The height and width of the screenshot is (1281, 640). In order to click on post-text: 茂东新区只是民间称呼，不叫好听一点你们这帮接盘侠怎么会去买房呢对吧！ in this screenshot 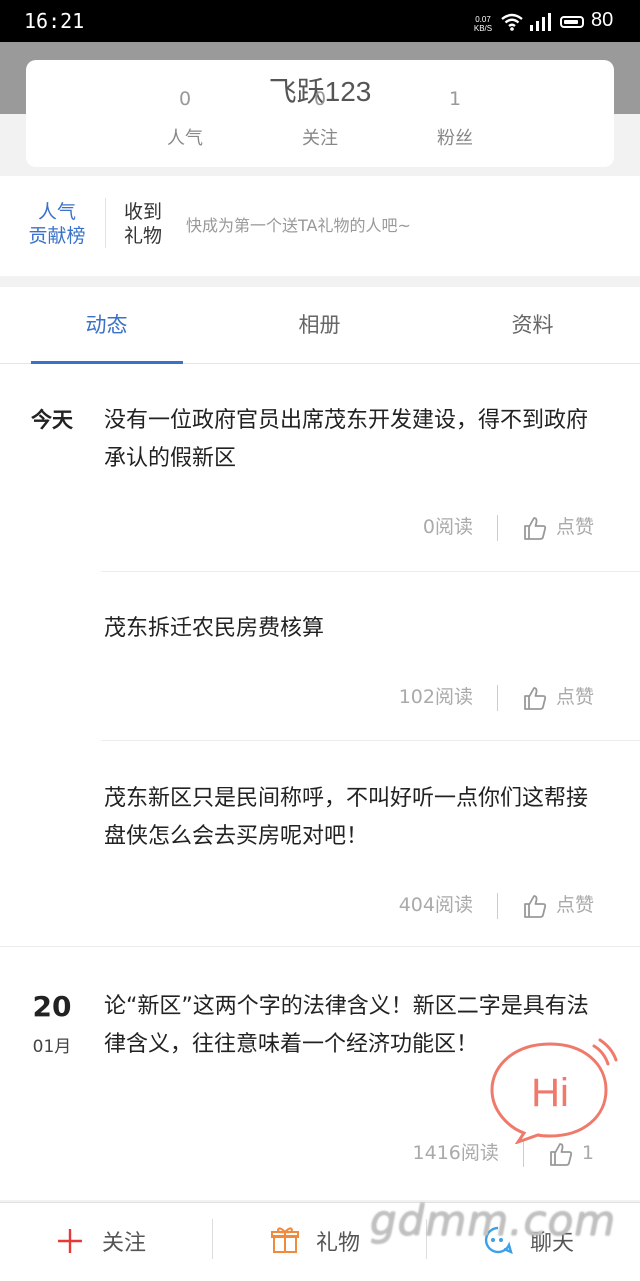, I will do `click(354, 818)`.